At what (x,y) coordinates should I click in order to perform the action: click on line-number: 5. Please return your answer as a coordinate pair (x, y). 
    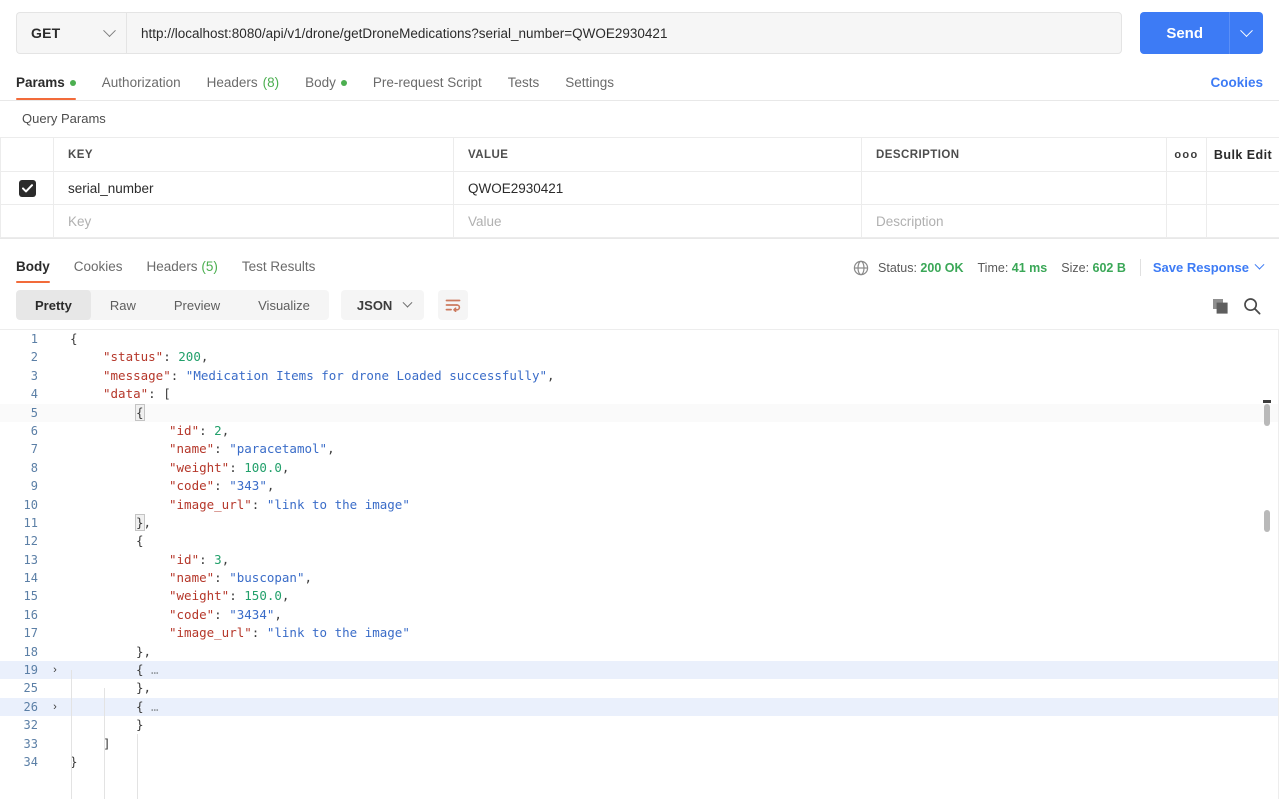
    Looking at the image, I should click on (34, 412).